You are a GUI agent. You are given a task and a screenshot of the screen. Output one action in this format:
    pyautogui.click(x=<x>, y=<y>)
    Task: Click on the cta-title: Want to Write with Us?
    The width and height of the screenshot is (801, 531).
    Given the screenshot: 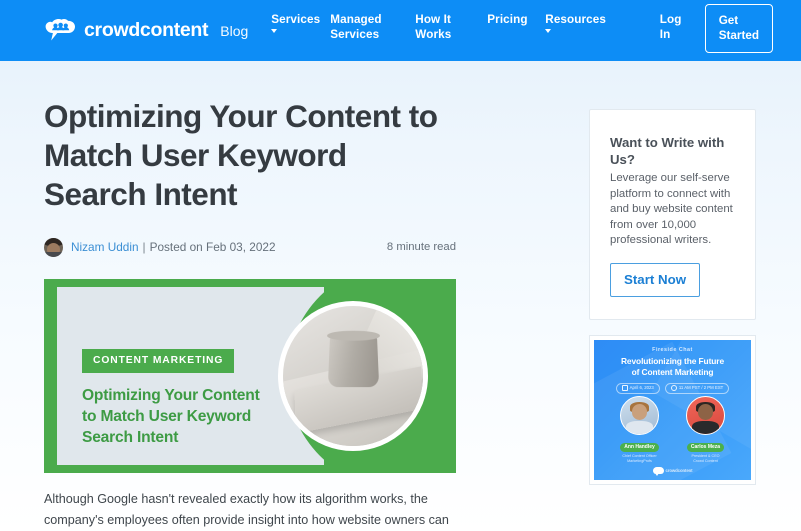 What is the action you would take?
    pyautogui.click(x=667, y=151)
    